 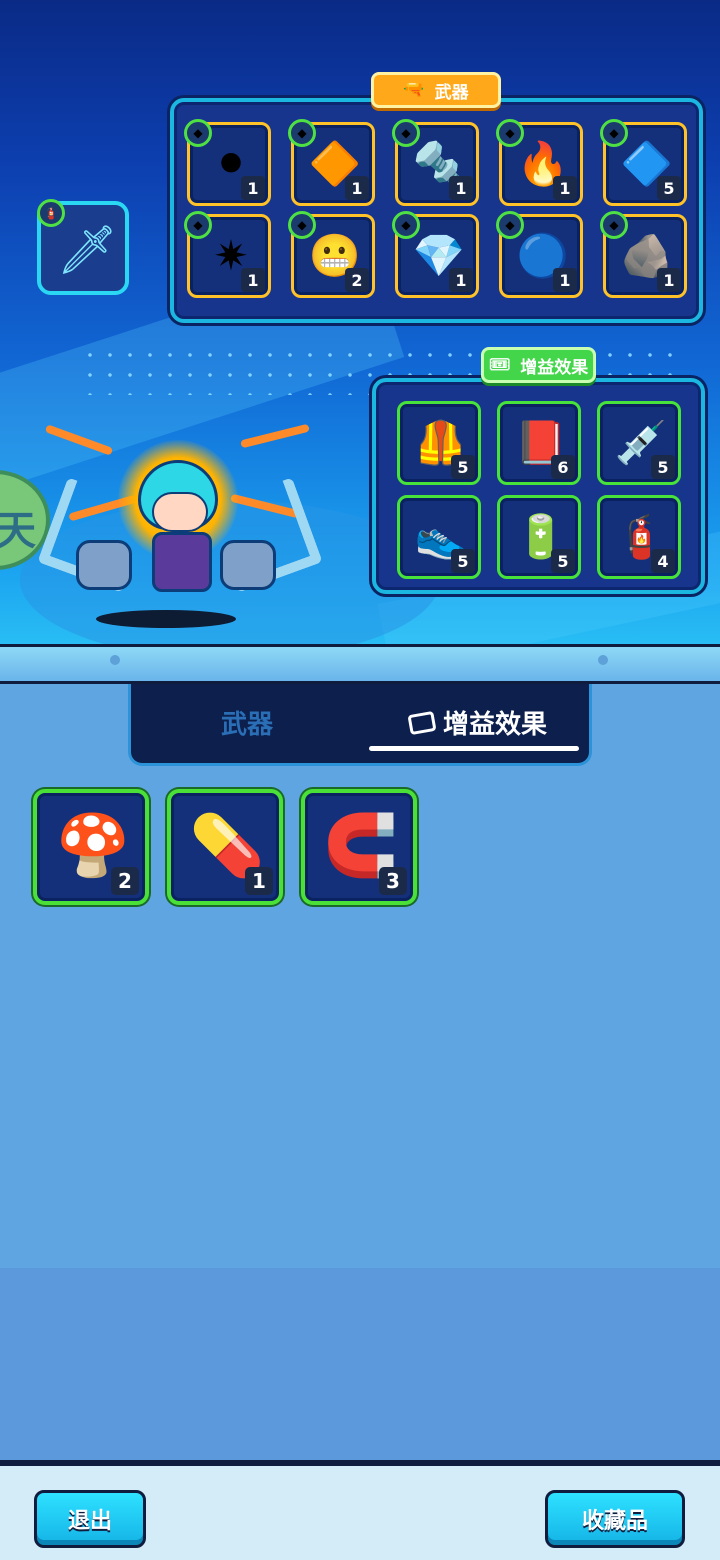 What do you see at coordinates (393, 881) in the screenshot?
I see `item-count: 3` at bounding box center [393, 881].